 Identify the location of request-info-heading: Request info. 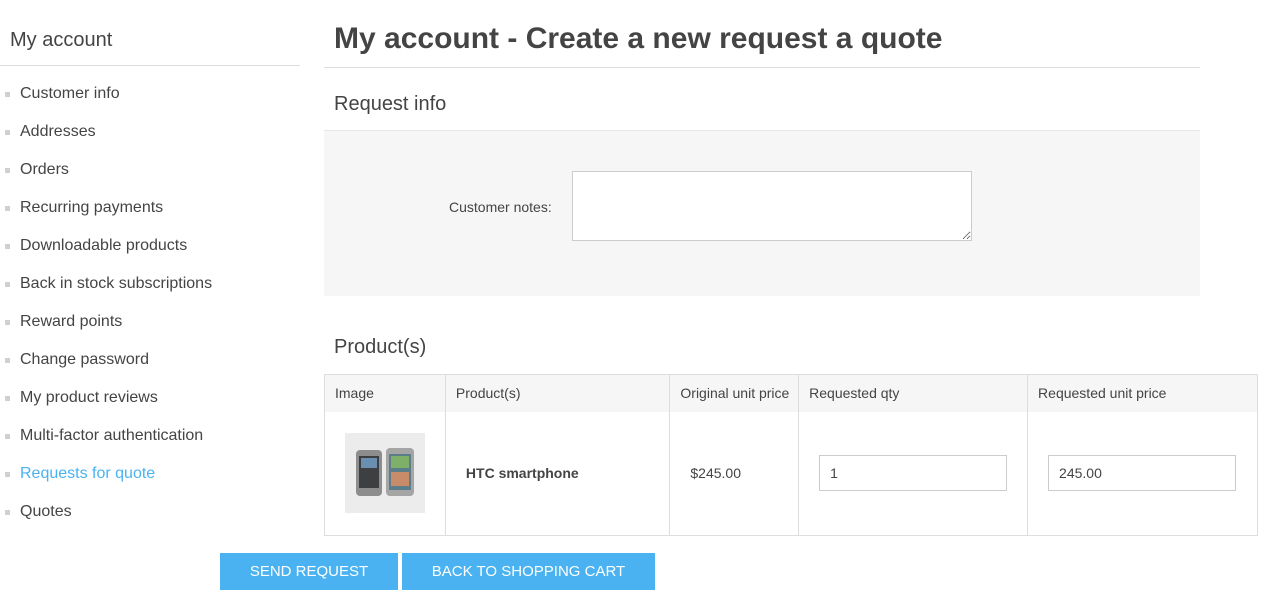
(762, 99).